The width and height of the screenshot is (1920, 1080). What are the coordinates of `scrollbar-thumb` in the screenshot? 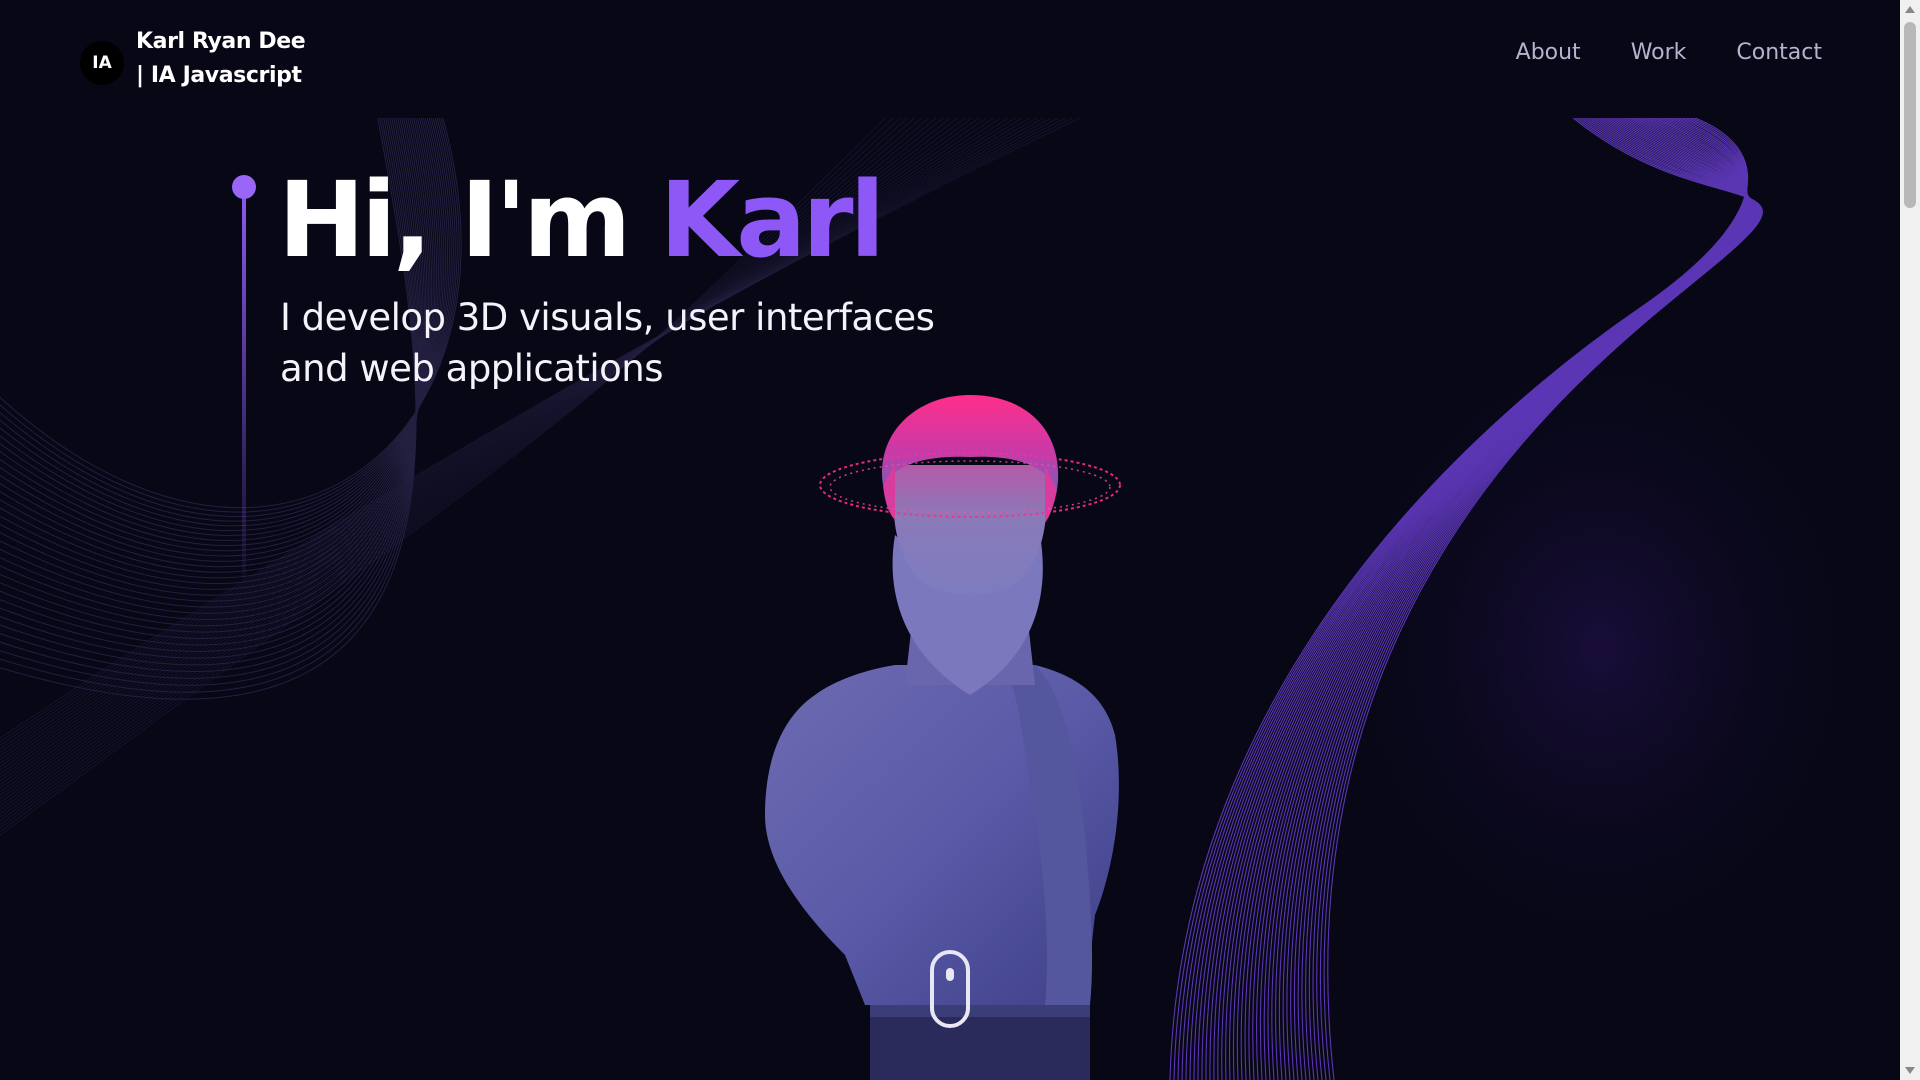 It's located at (1910, 115).